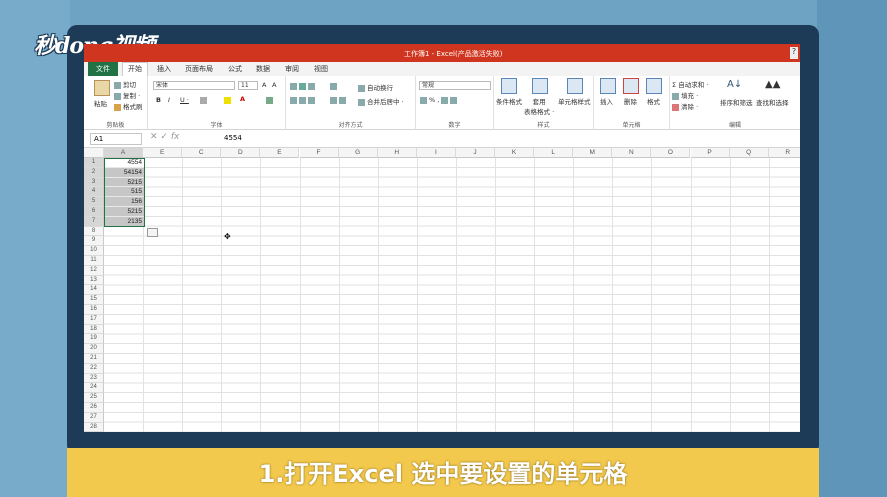 Image resolution: width=887 pixels, height=497 pixels. I want to click on cut-button: 剪切, so click(125, 84).